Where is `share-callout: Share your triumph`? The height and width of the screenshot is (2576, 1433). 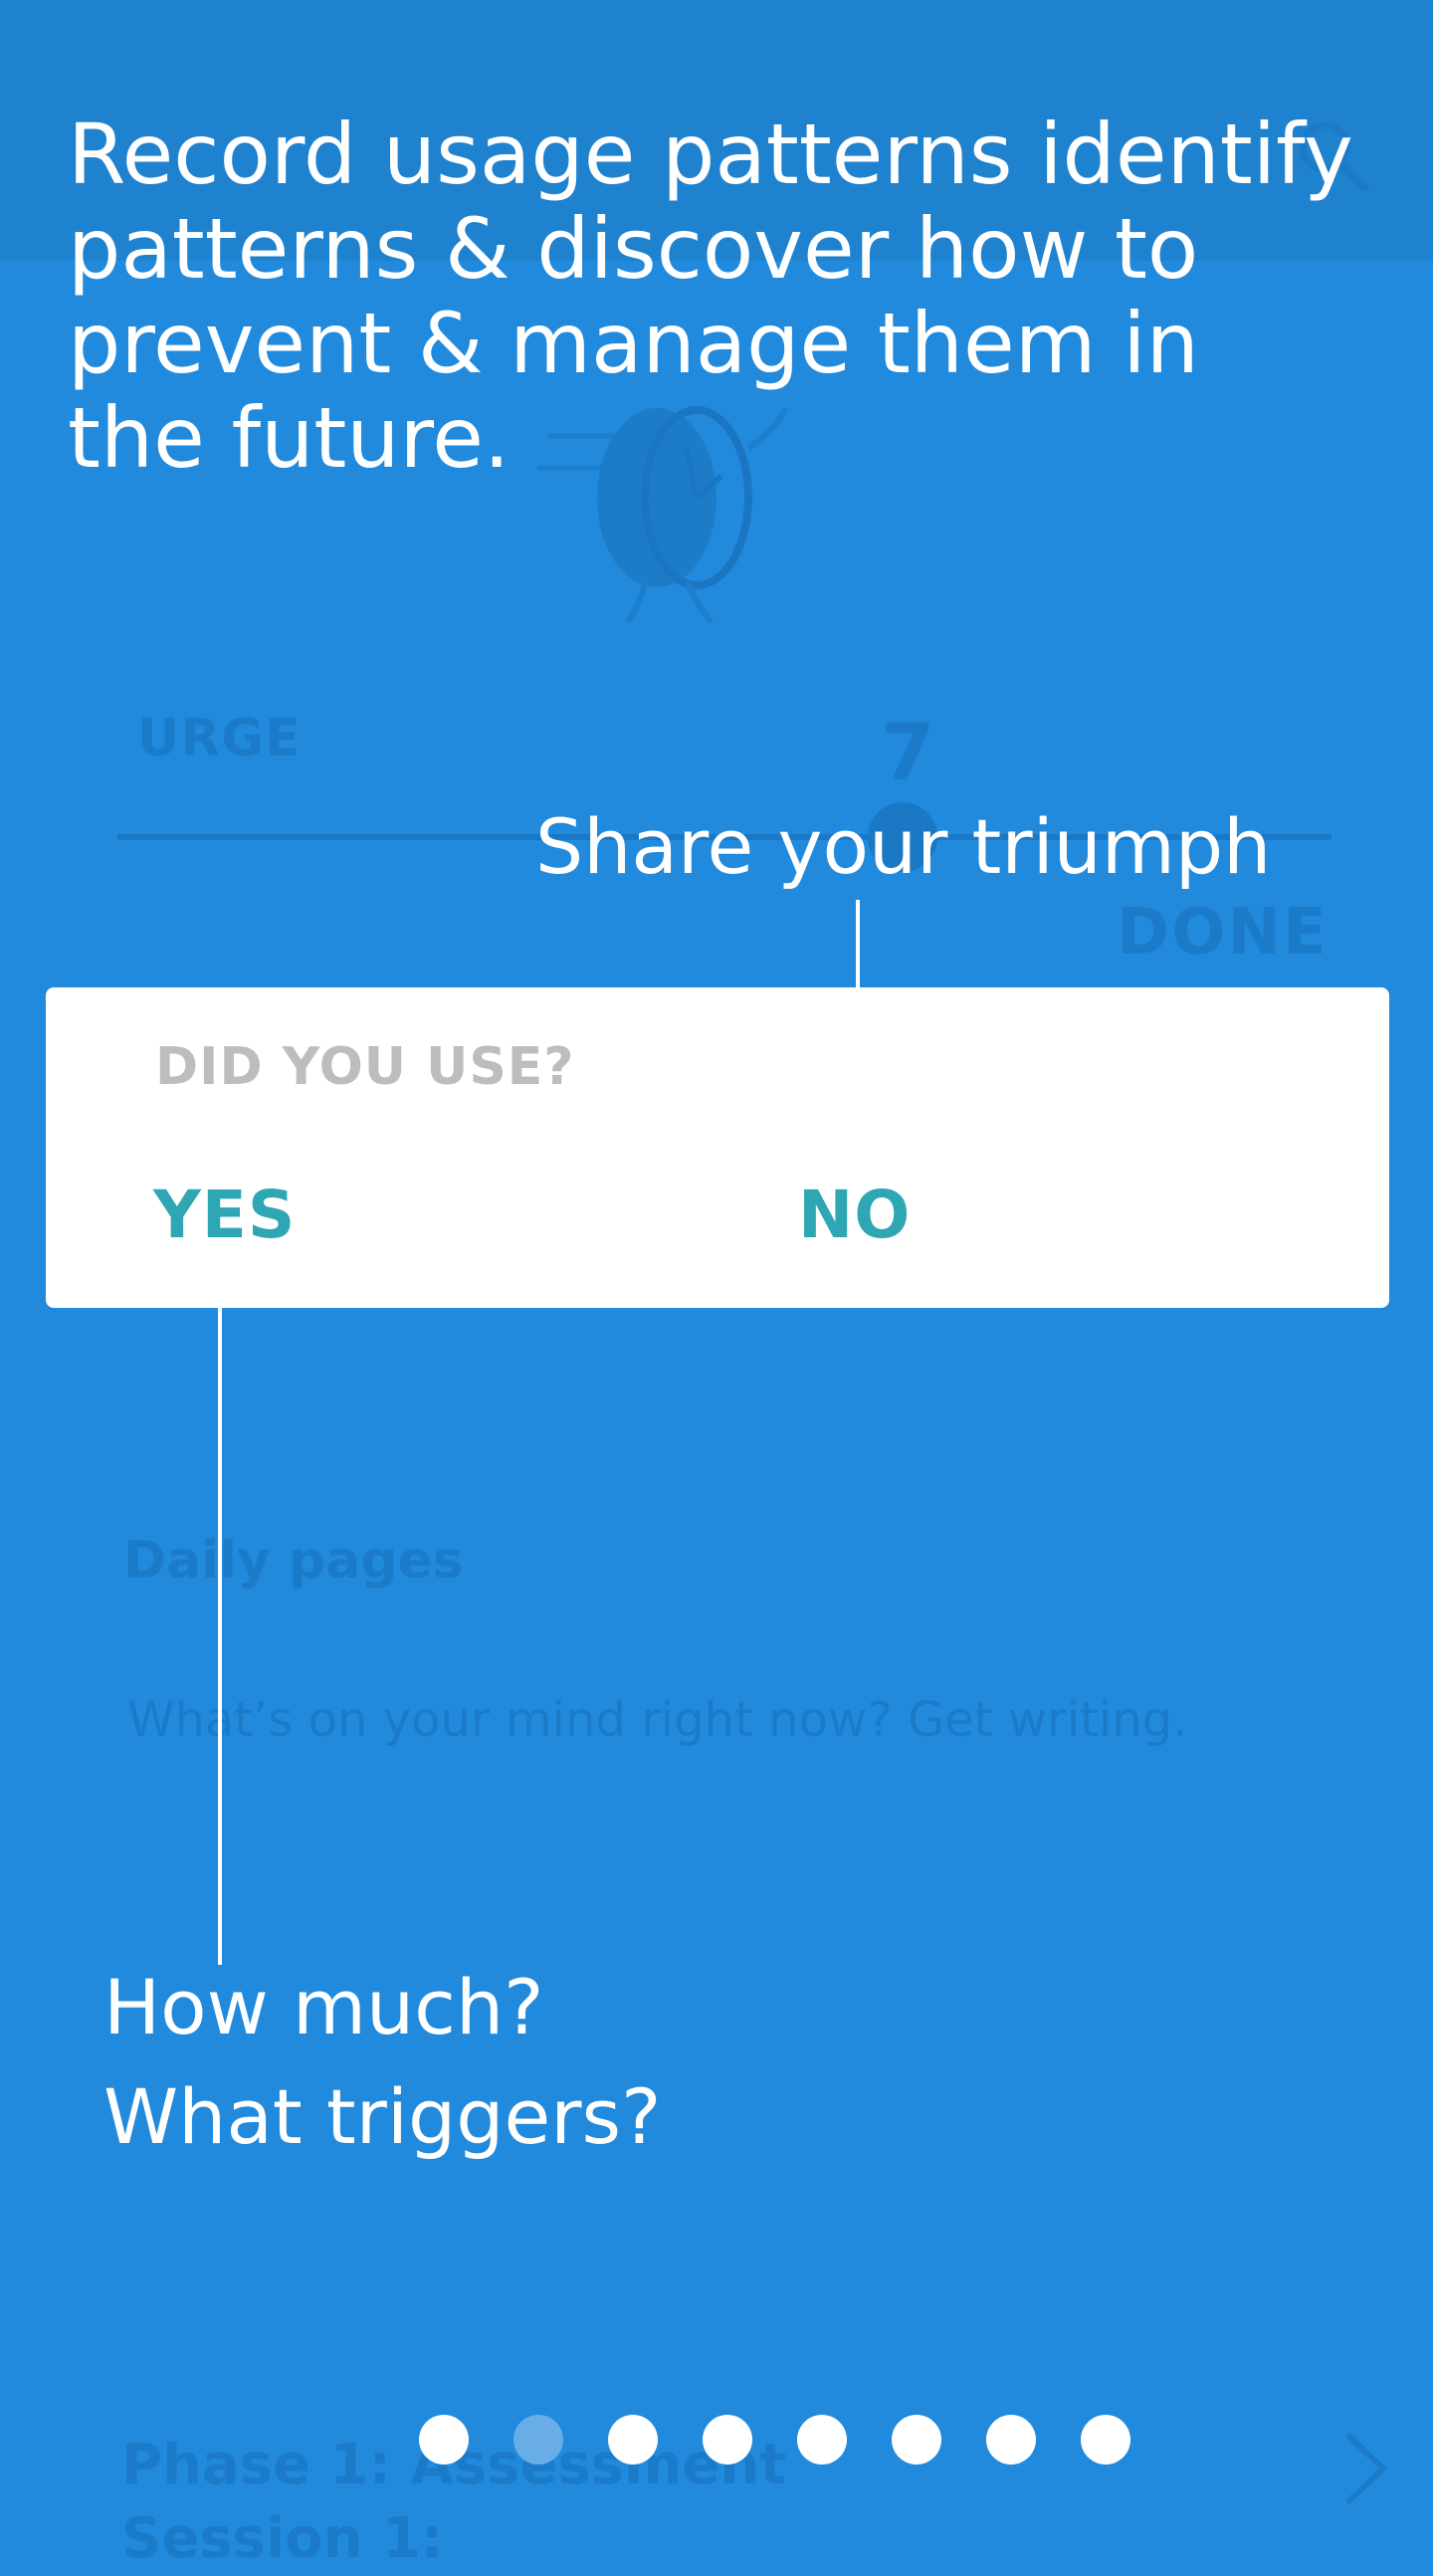 share-callout: Share your triumph is located at coordinates (903, 846).